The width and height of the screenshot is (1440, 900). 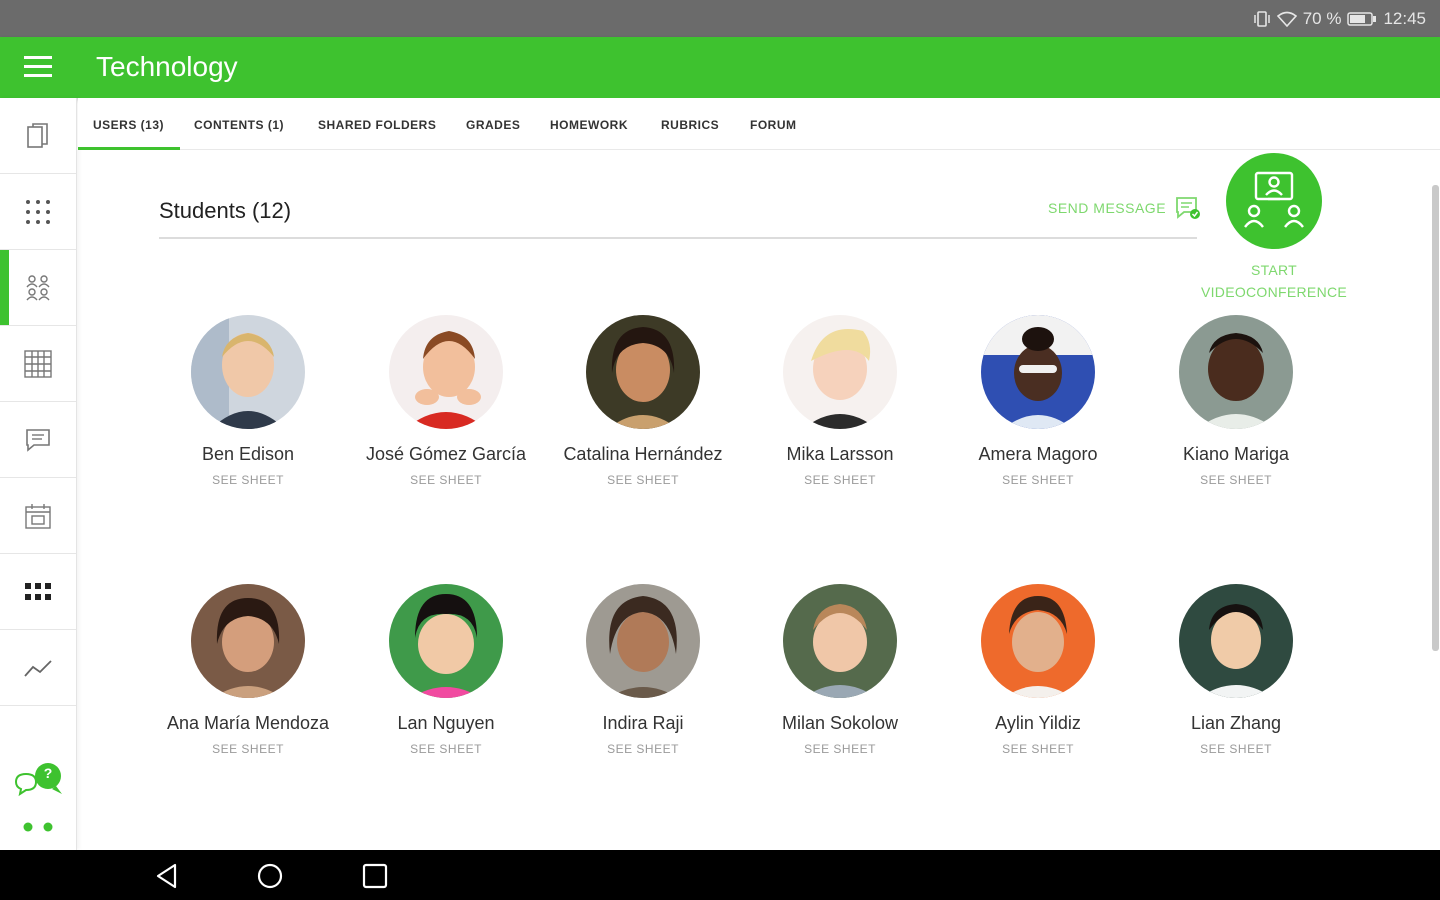 What do you see at coordinates (1286, 19) in the screenshot?
I see `wifi-icon` at bounding box center [1286, 19].